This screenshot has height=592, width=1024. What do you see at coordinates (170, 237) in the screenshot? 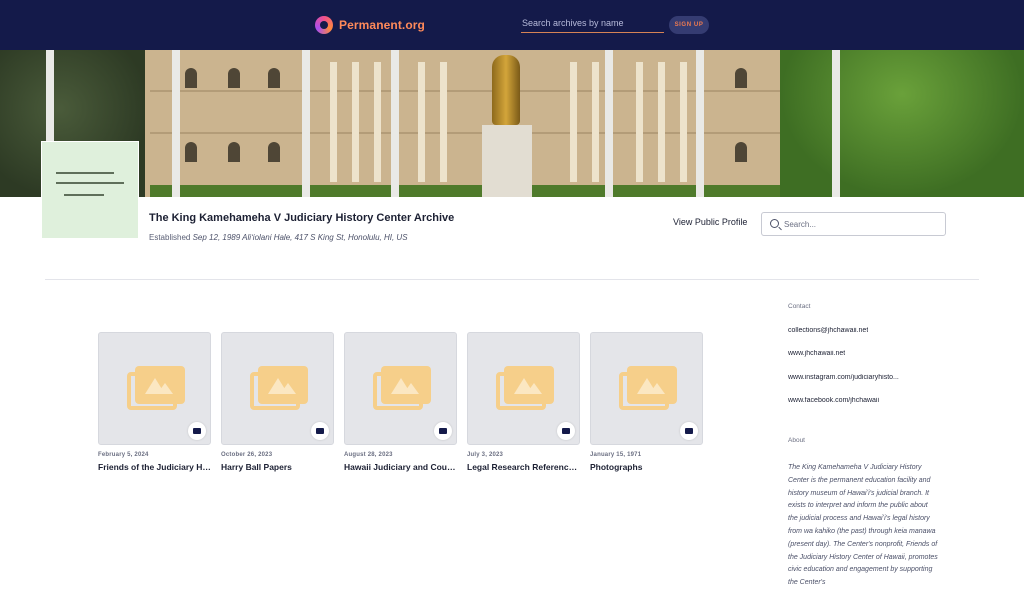
I see `established-label: Established` at bounding box center [170, 237].